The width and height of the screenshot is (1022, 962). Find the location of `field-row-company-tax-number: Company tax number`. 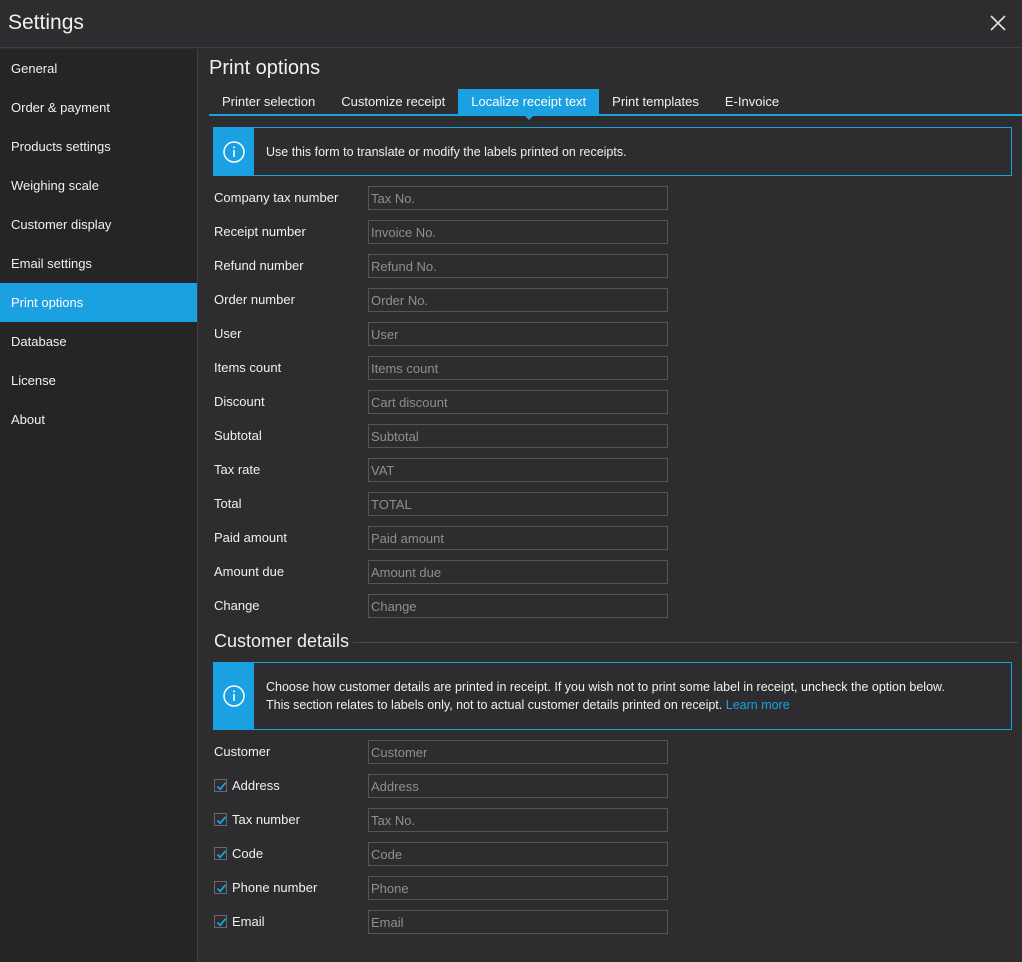

field-row-company-tax-number: Company tax number is located at coordinates (444, 198).